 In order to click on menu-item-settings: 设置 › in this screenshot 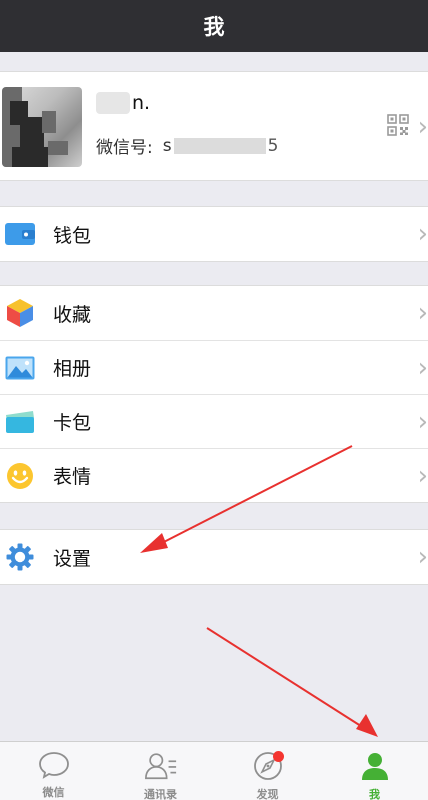, I will do `click(214, 557)`.